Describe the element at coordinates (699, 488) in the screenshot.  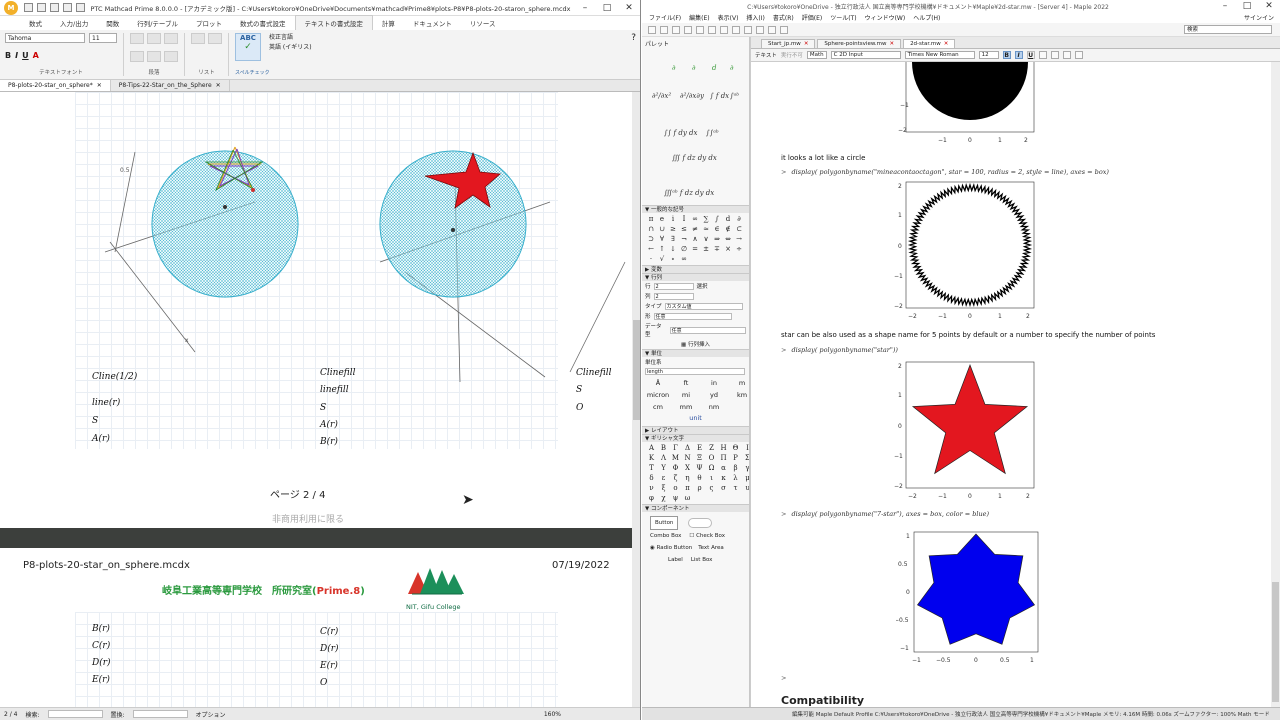
I see `greek-letter: ρ` at that location.